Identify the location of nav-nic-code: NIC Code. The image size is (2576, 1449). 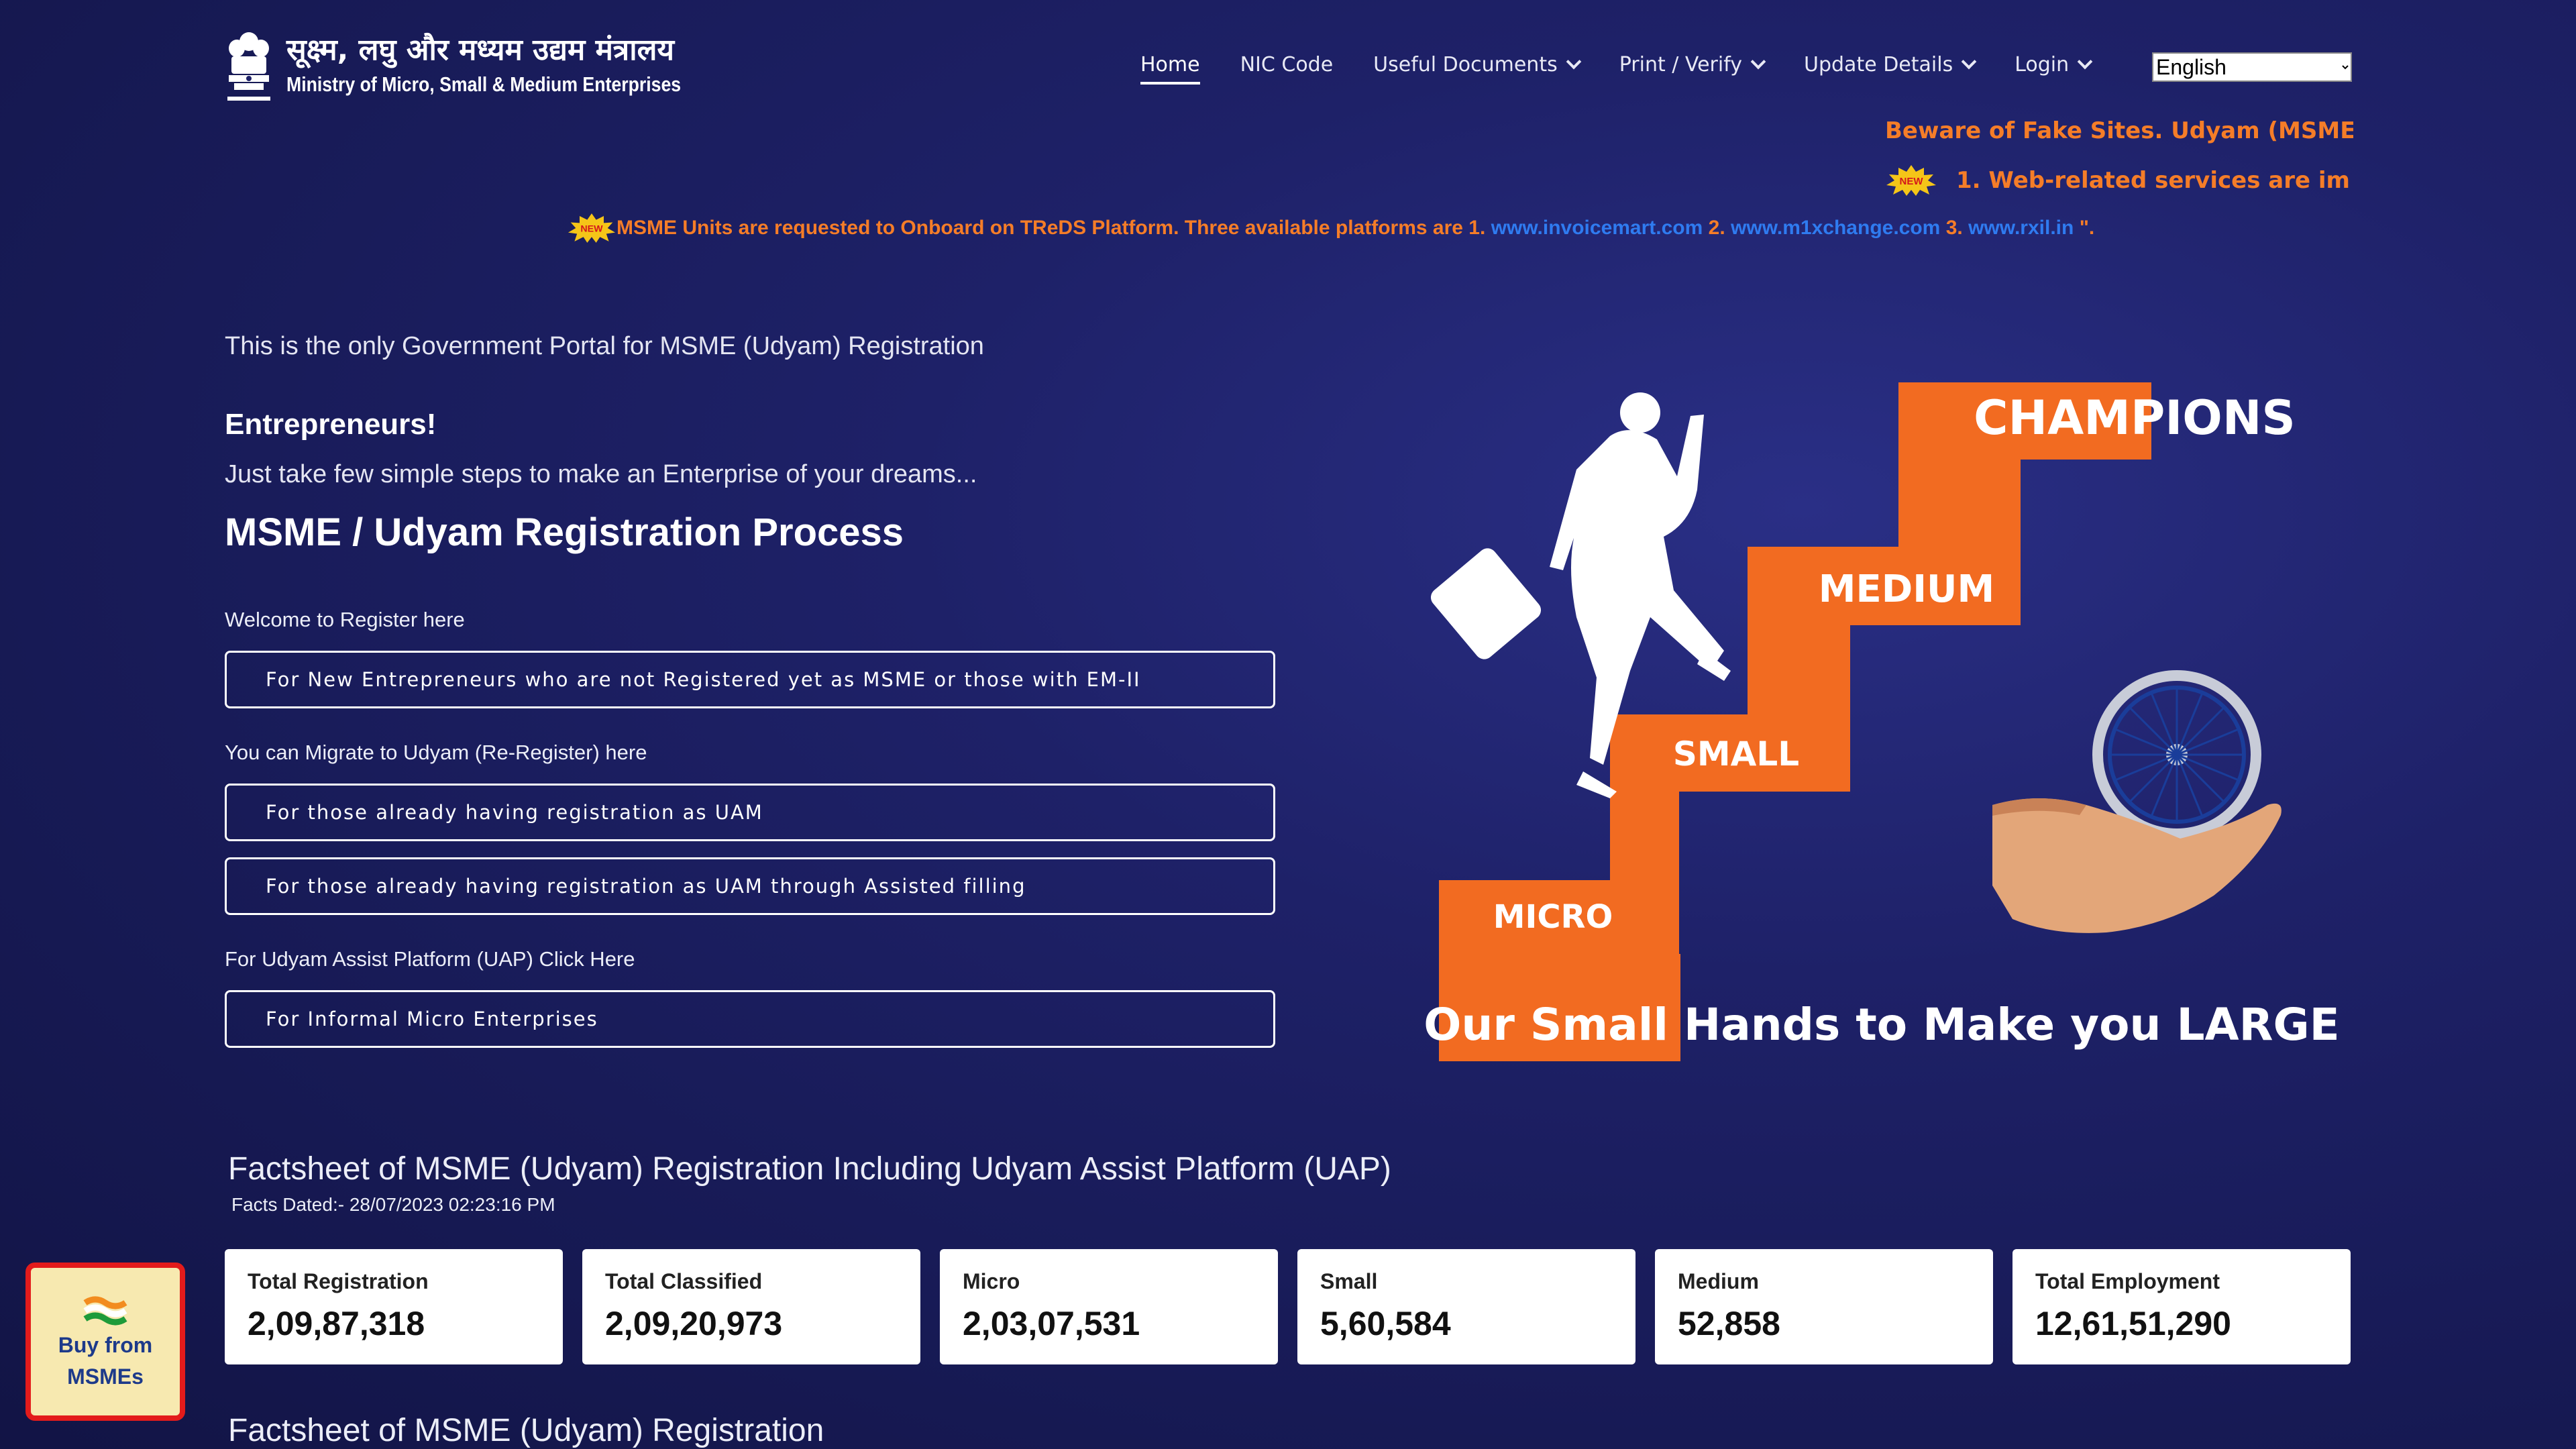
(1287, 64).